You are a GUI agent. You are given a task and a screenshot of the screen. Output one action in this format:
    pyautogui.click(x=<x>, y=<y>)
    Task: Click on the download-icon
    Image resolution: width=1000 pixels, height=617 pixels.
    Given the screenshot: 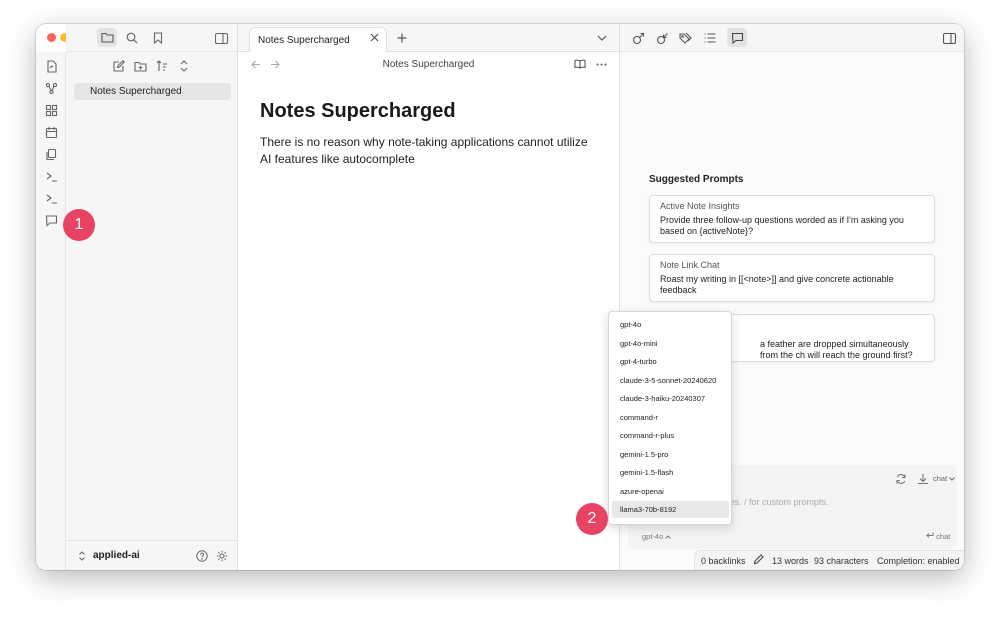 What is the action you would take?
    pyautogui.click(x=923, y=479)
    